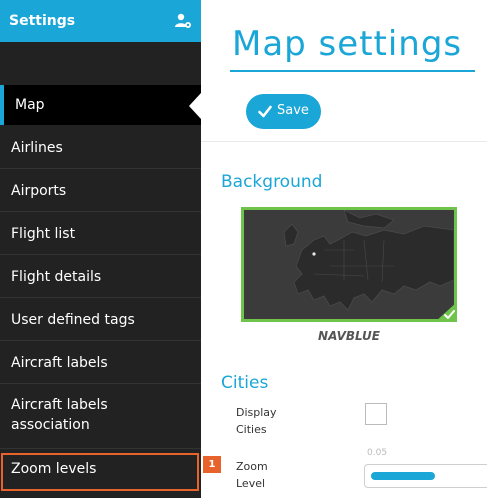 The image size is (487, 498). I want to click on page-title: Map settings, so click(347, 44).